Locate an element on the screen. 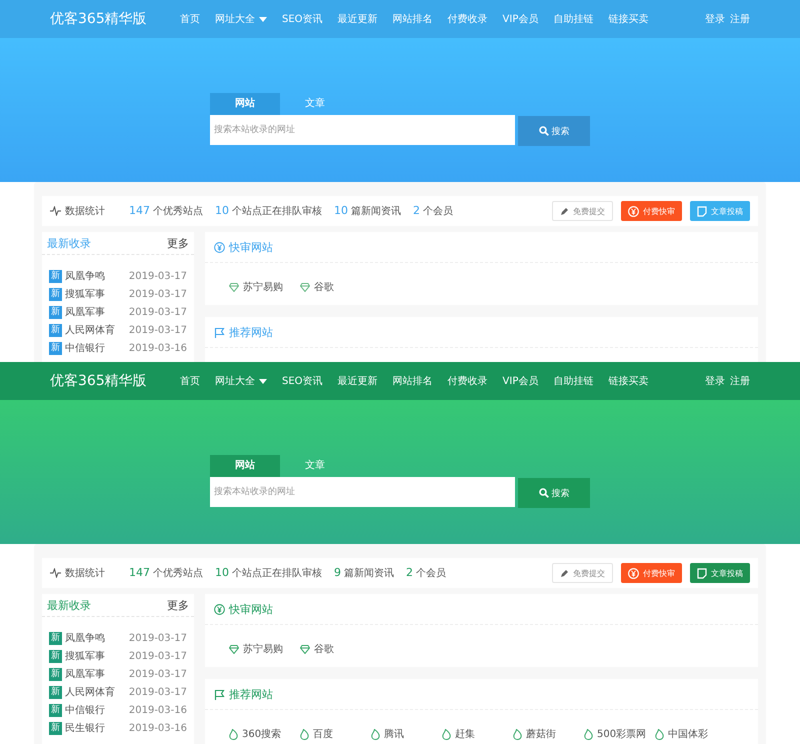  site-link: 360搜索 is located at coordinates (264, 734).